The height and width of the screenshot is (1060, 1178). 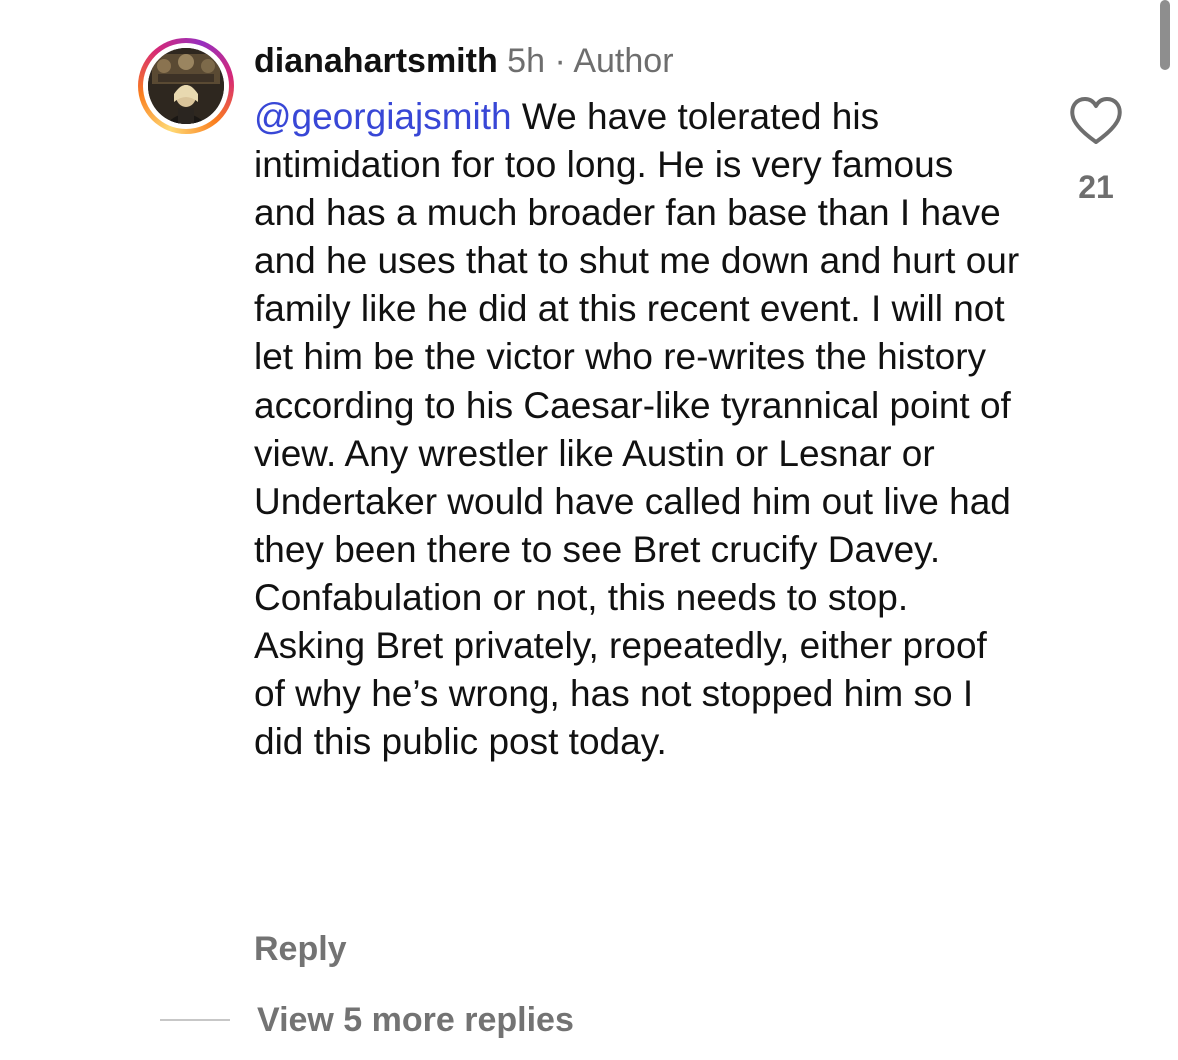 What do you see at coordinates (1096, 121) in the screenshot?
I see `heart-outline-icon` at bounding box center [1096, 121].